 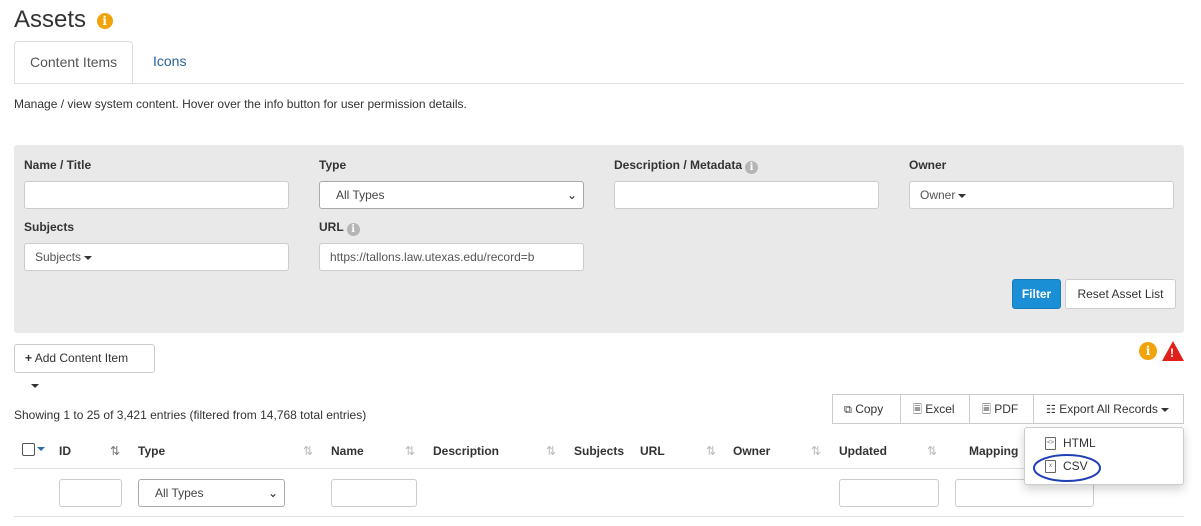 What do you see at coordinates (333, 165) in the screenshot?
I see `type-label: Type` at bounding box center [333, 165].